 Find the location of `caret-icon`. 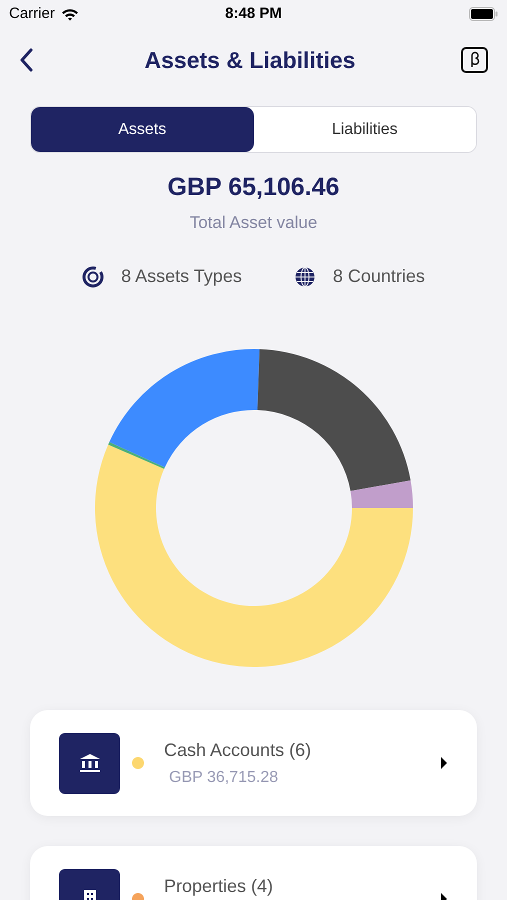

caret-icon is located at coordinates (444, 763).